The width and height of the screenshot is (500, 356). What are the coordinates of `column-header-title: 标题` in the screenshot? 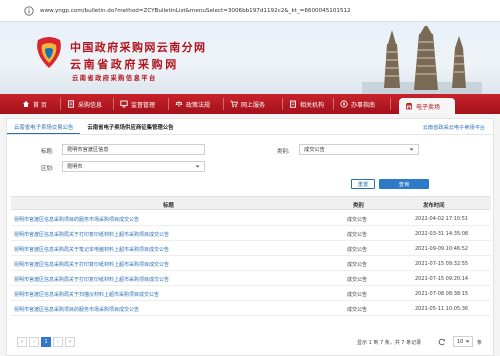 It's located at (168, 205).